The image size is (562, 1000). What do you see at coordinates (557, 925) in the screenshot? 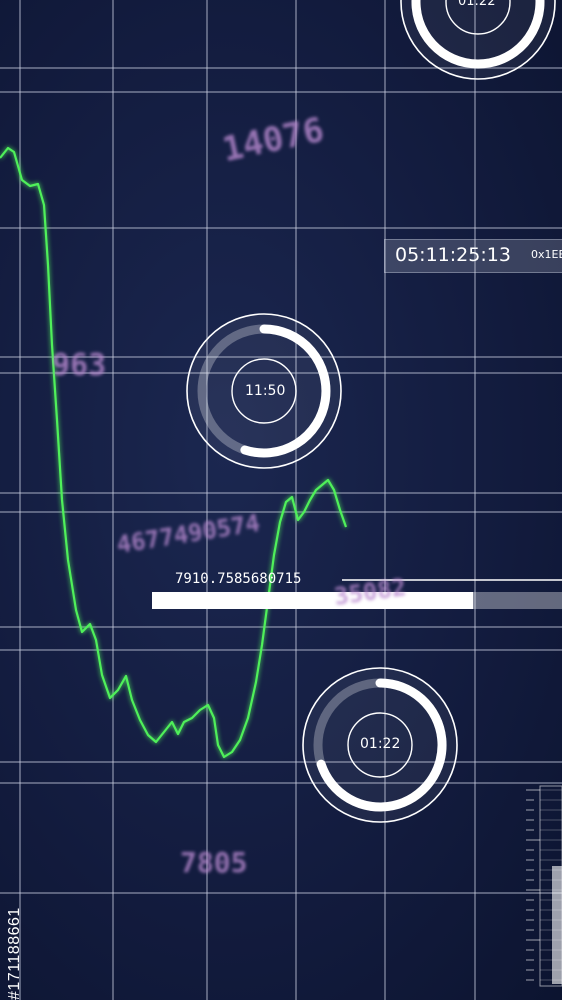
I see `ruler-fill` at bounding box center [557, 925].